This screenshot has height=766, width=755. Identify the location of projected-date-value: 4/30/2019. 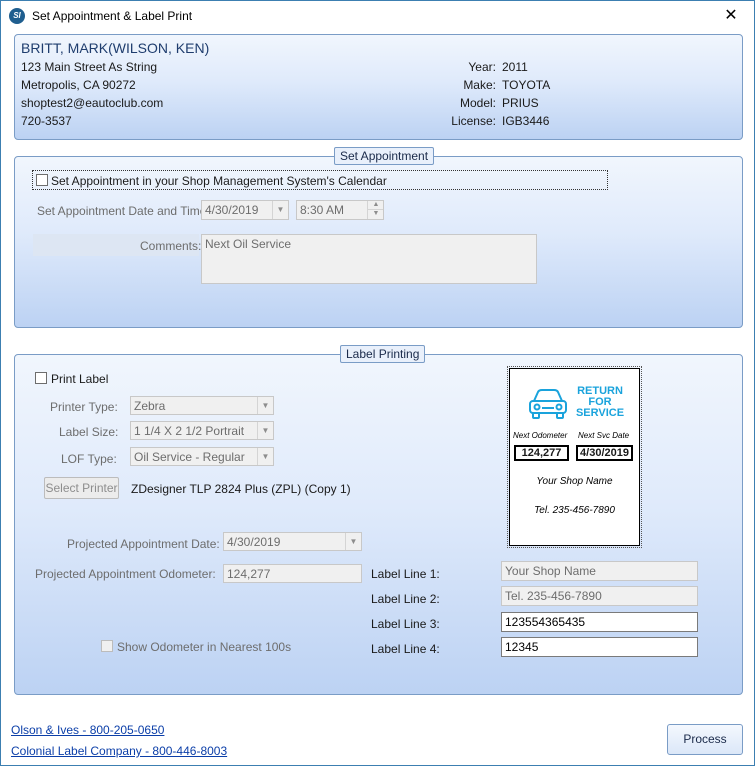
(254, 542).